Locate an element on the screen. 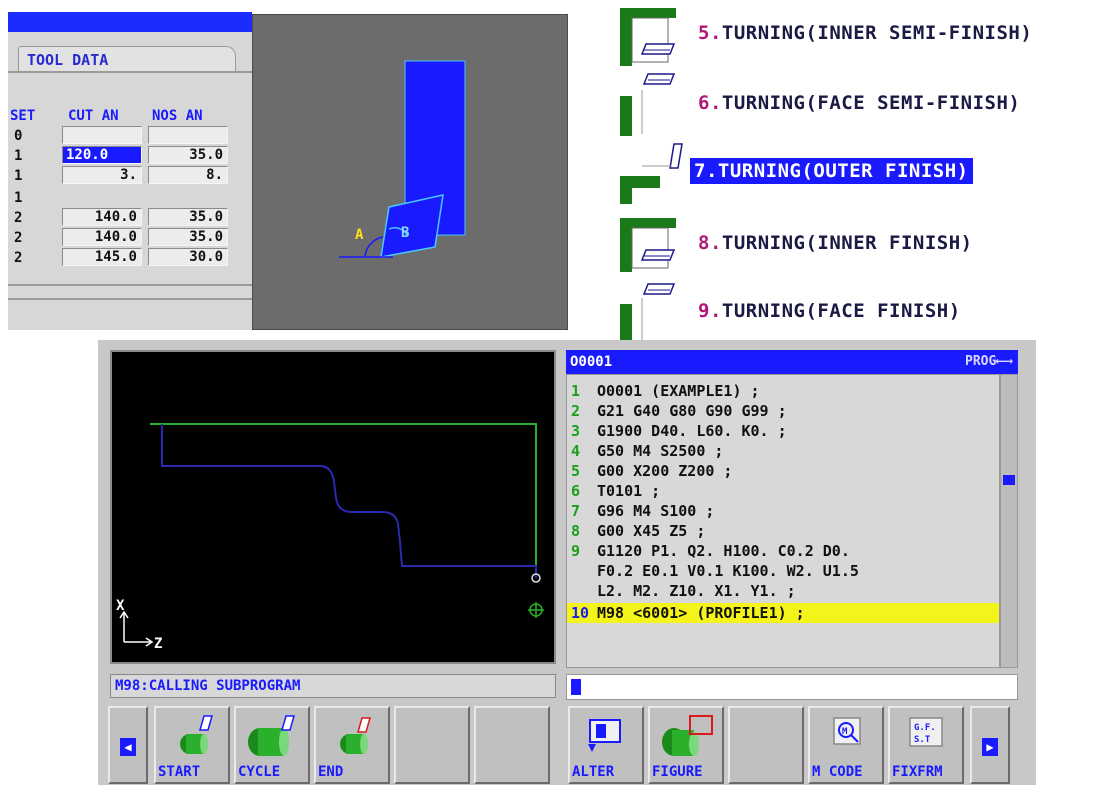 The image size is (1112, 785). program-line: L2. M2. Z10. X1. Y1. ; is located at coordinates (683, 591).